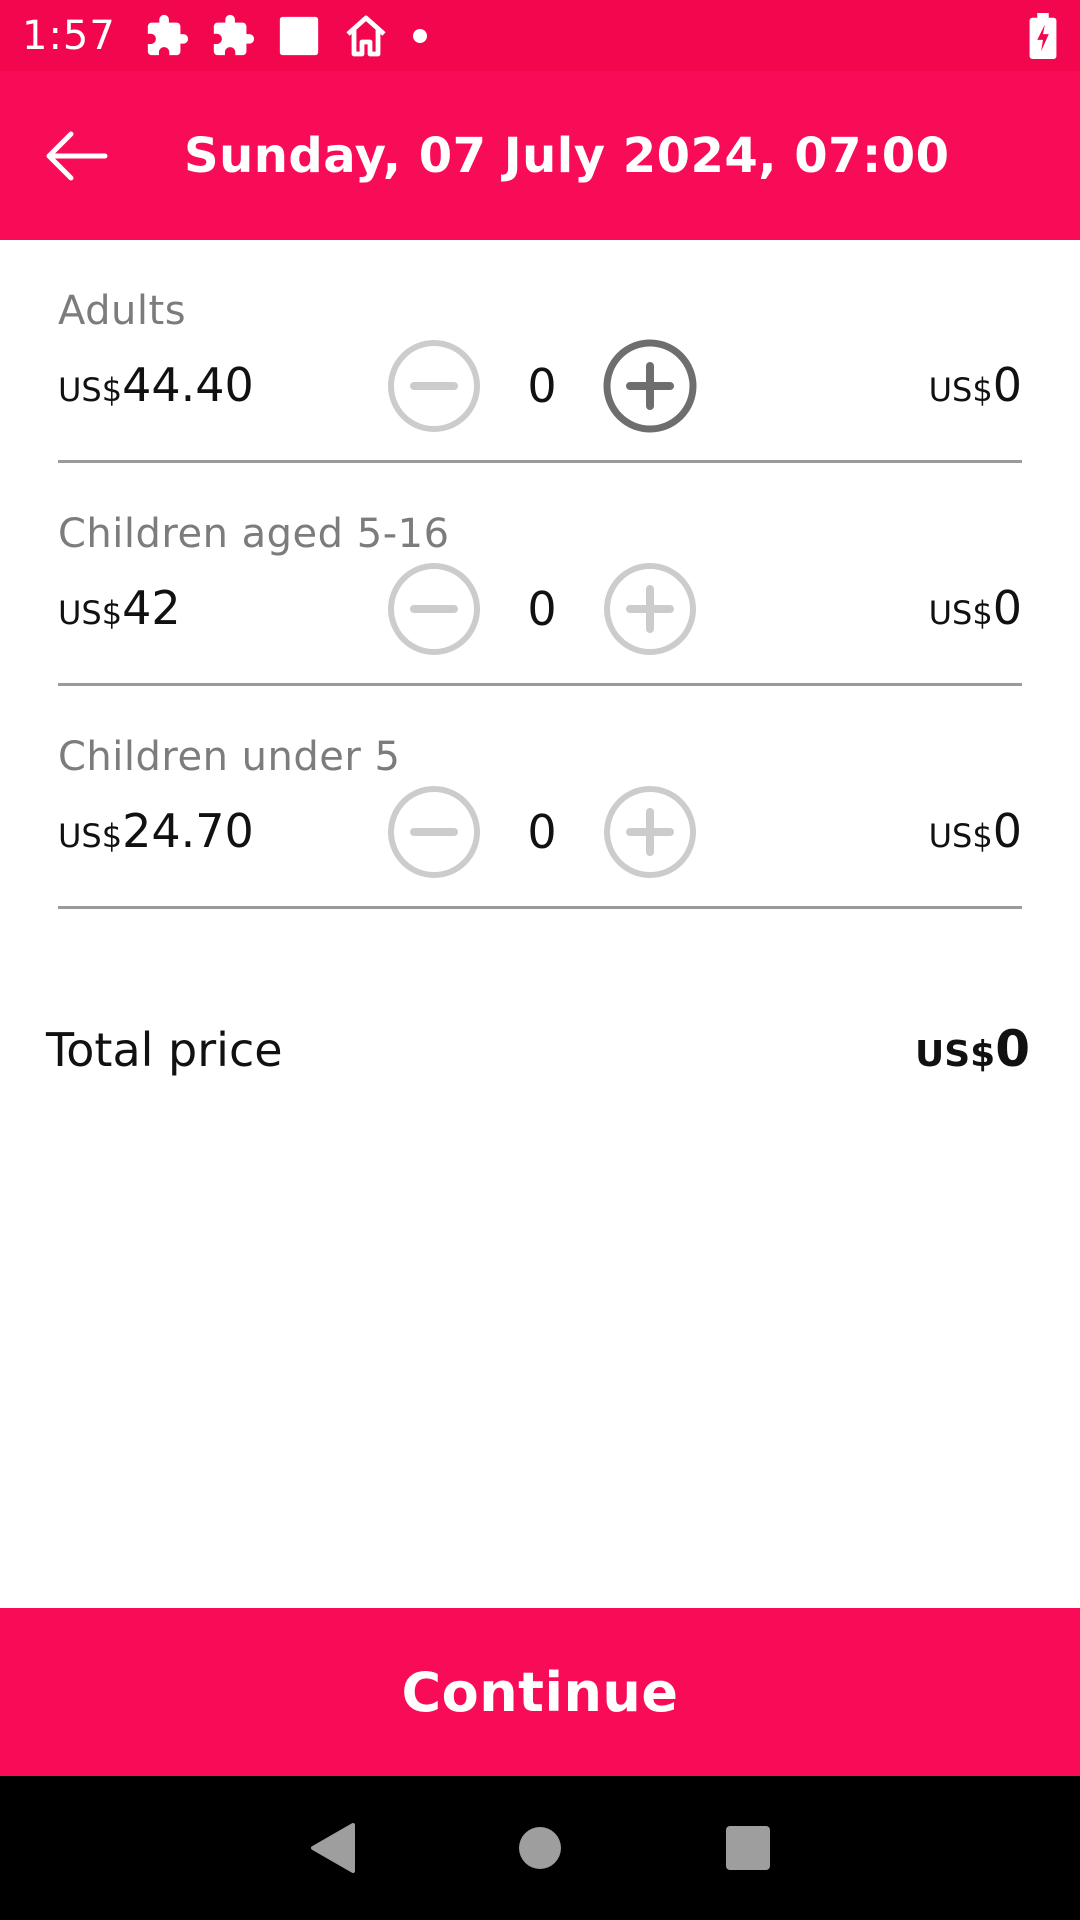 The image size is (1080, 1920). I want to click on triangle-back-icon, so click(333, 1848).